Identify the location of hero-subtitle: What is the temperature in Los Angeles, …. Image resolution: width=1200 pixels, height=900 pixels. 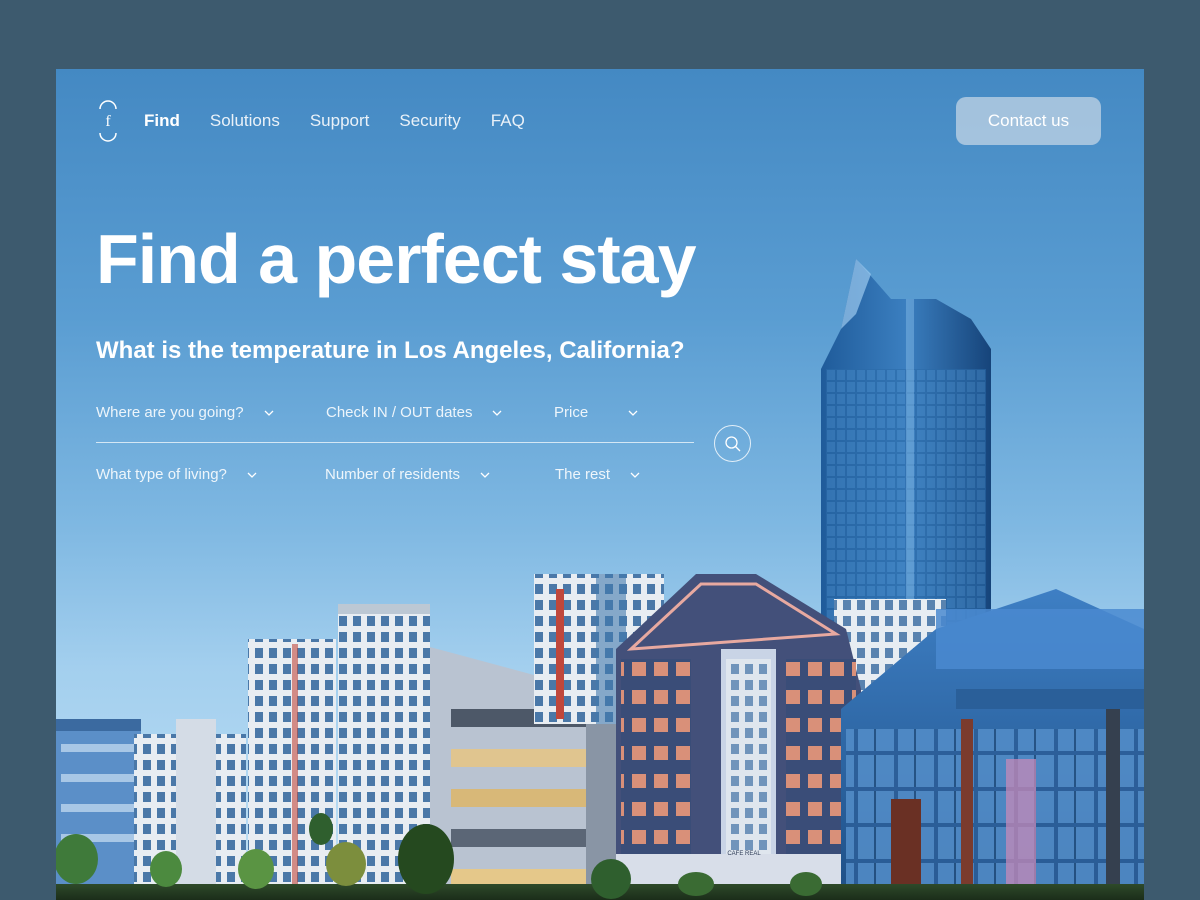
(390, 350).